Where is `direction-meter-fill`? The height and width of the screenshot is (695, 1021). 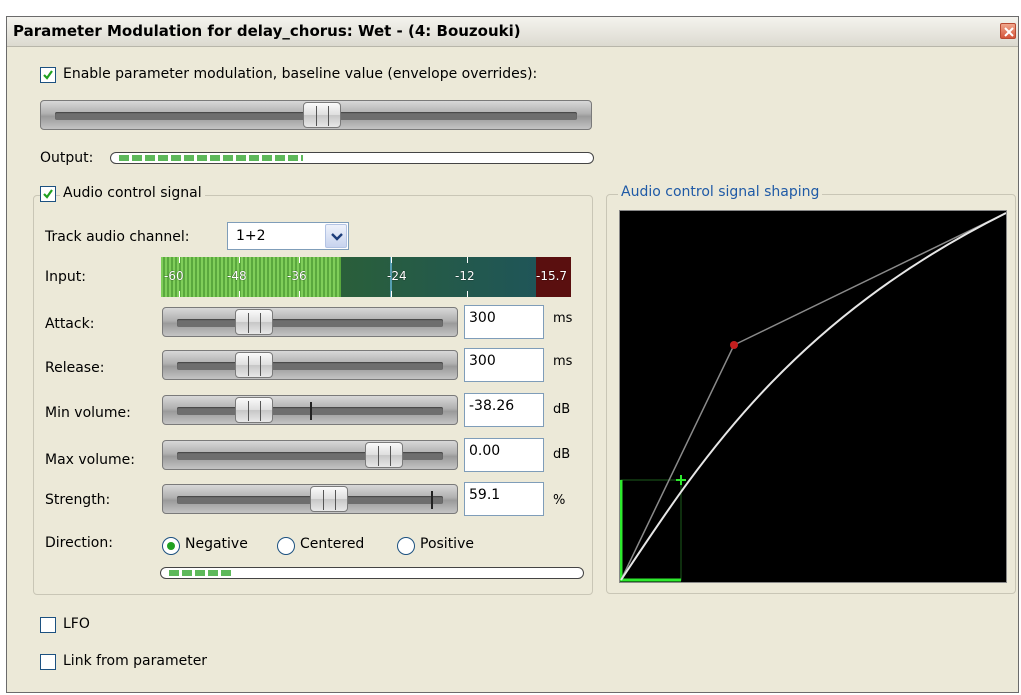
direction-meter-fill is located at coordinates (201, 573).